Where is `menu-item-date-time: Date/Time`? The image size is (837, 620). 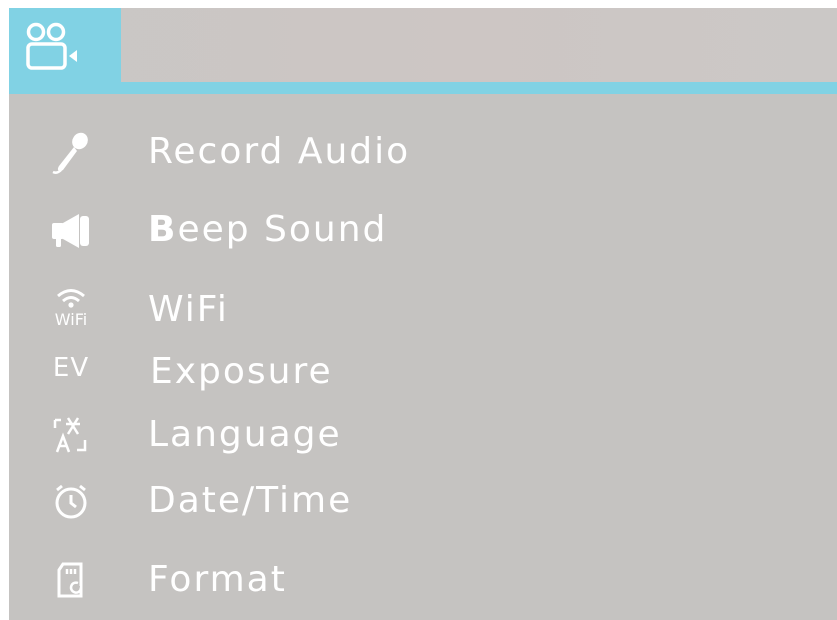 menu-item-date-time: Date/Time is located at coordinates (423, 504).